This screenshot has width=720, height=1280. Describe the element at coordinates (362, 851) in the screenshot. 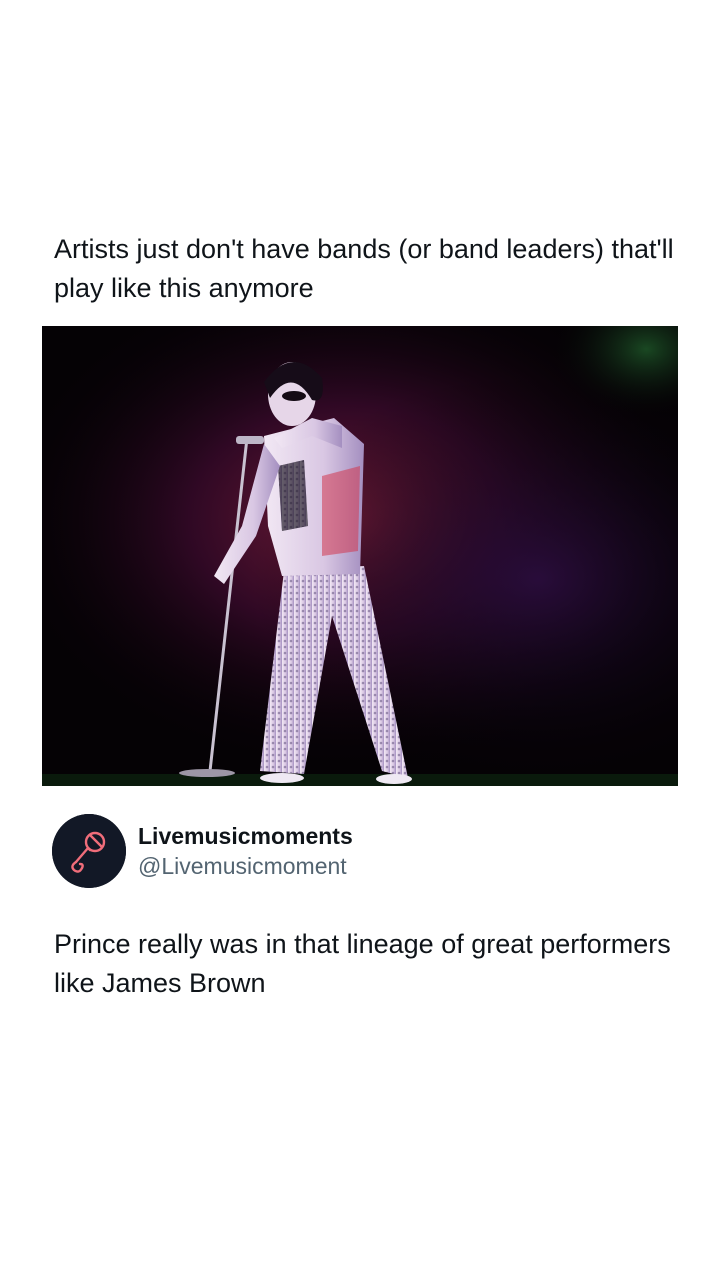

I see `embedded-tweet-header: Livemusicmoments @Livemusicmoment` at that location.